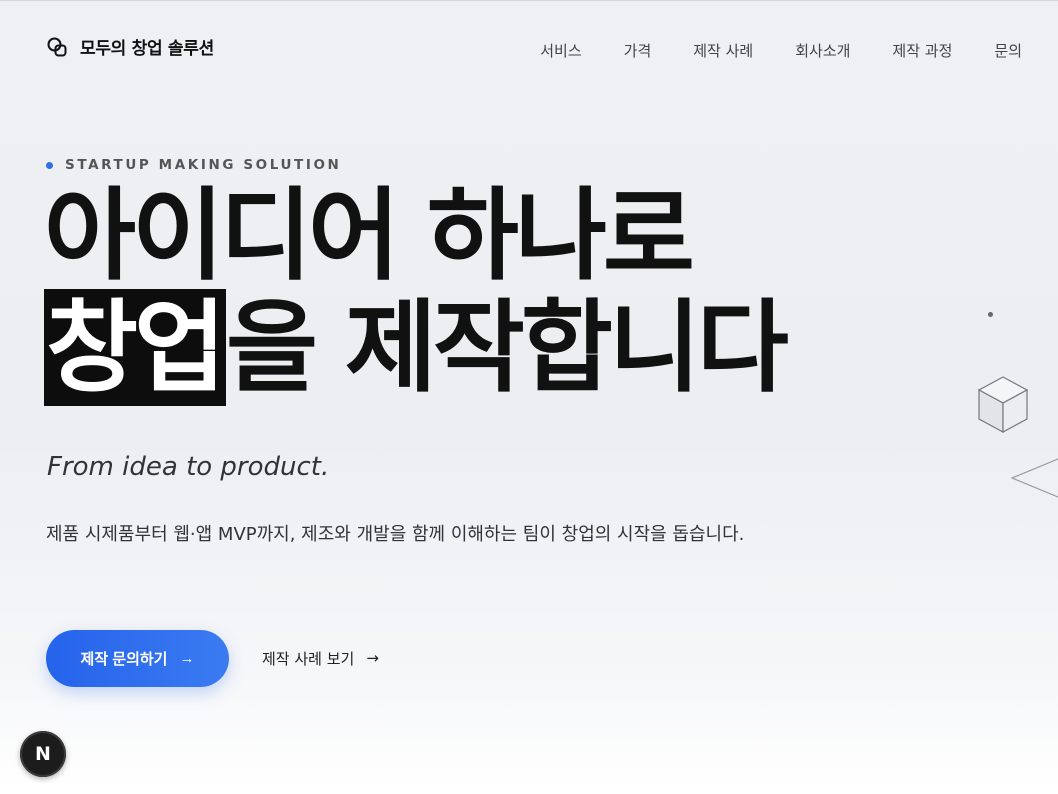 The image size is (1058, 794). I want to click on eyebrow: STARTUP MAKING SOLUTION, so click(193, 165).